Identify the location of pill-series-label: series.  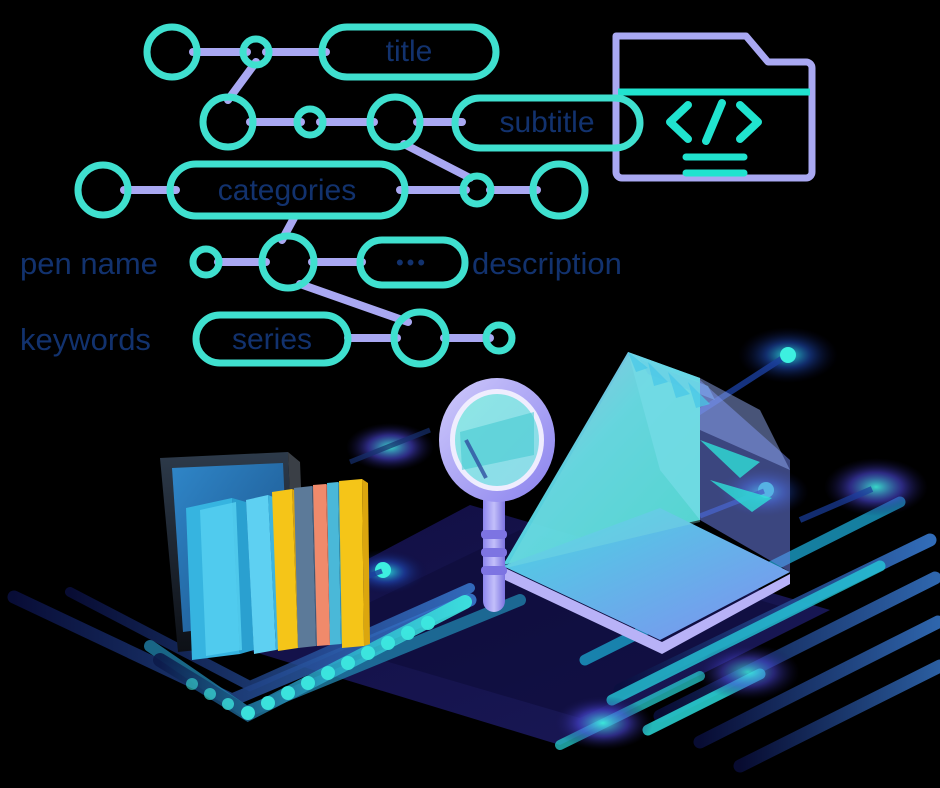
(272, 339).